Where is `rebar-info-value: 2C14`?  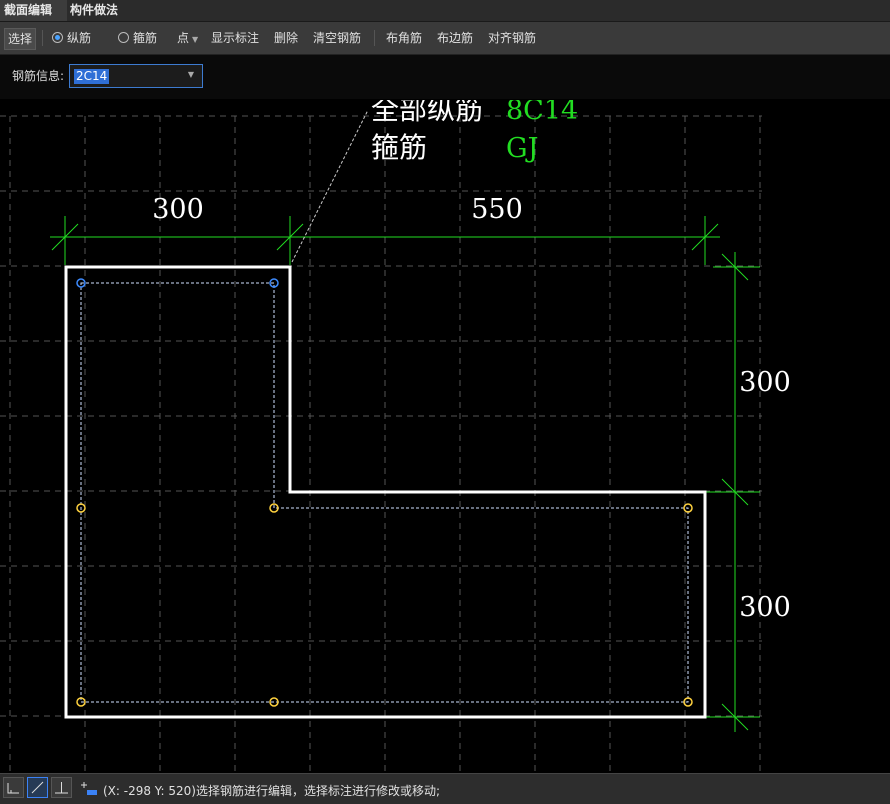
rebar-info-value: 2C14 is located at coordinates (92, 76).